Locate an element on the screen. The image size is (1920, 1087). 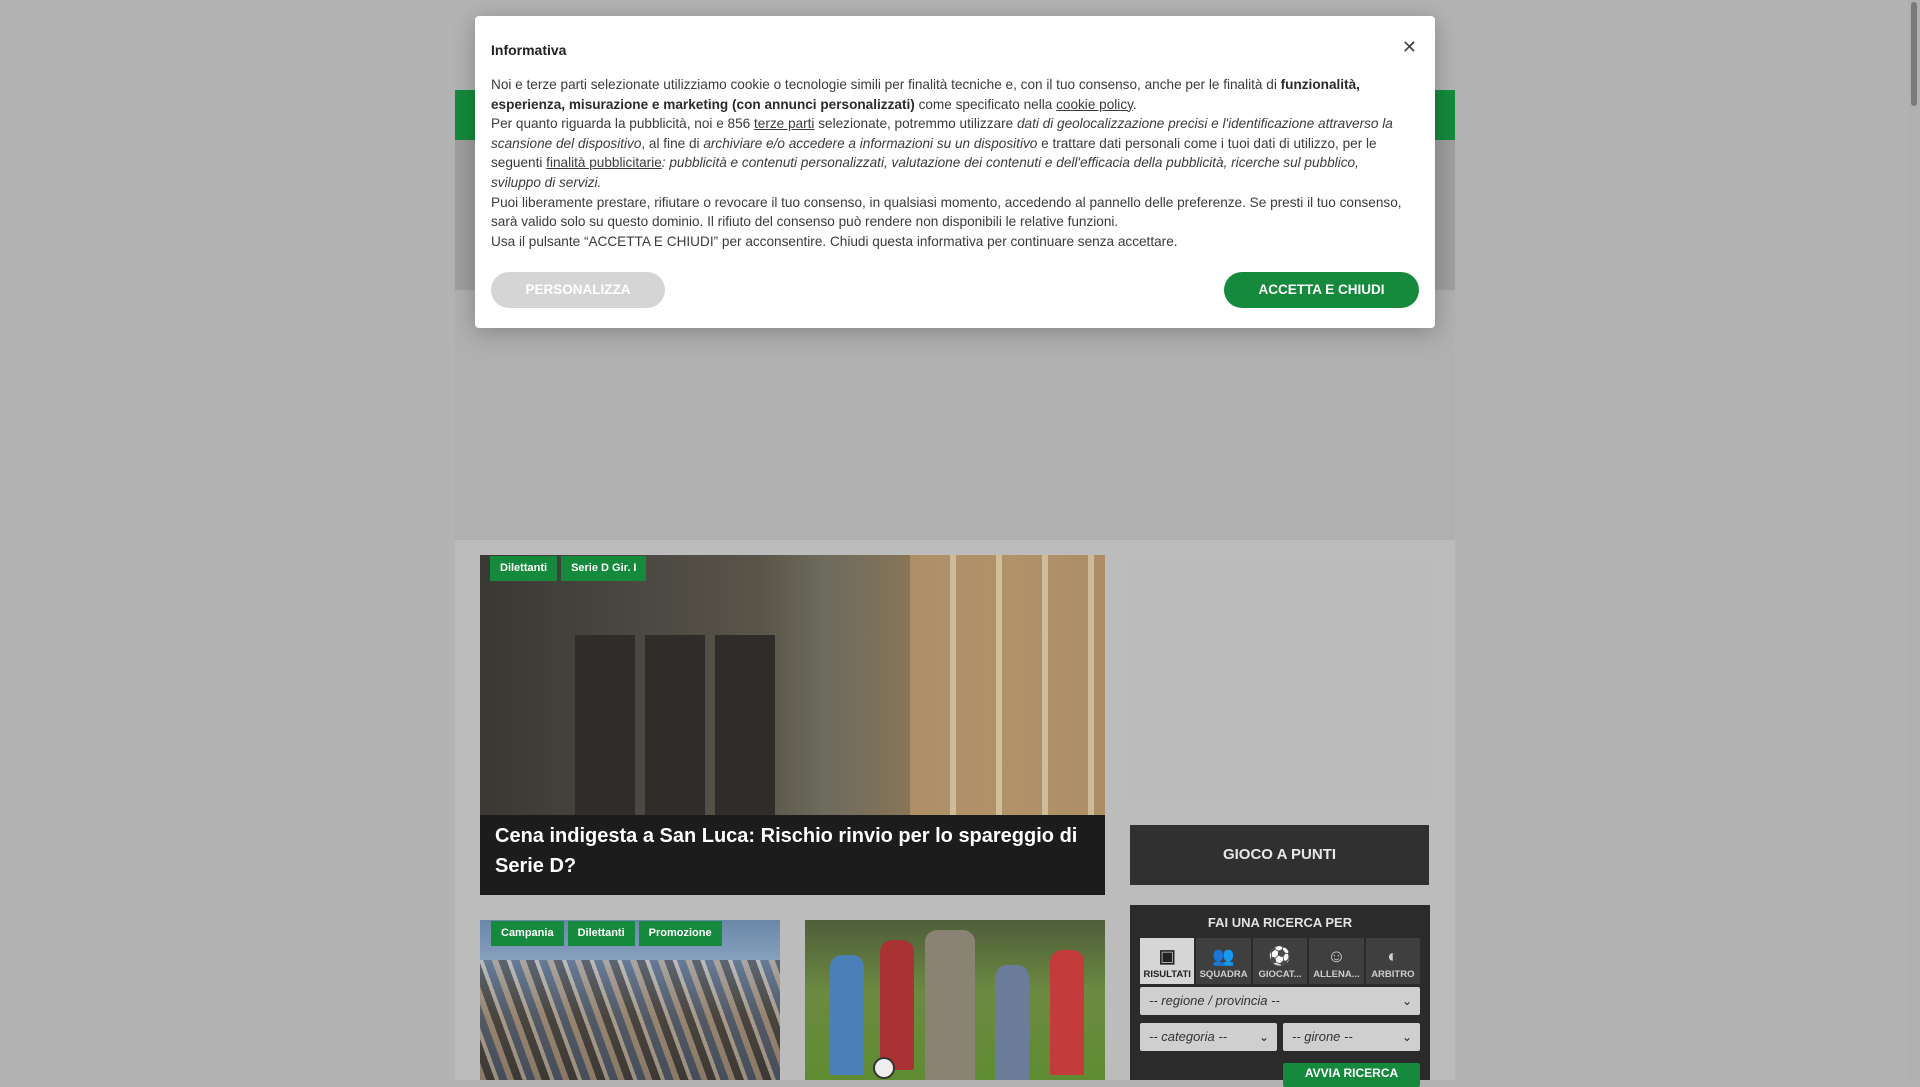
text: , al fine di is located at coordinates (672, 143).